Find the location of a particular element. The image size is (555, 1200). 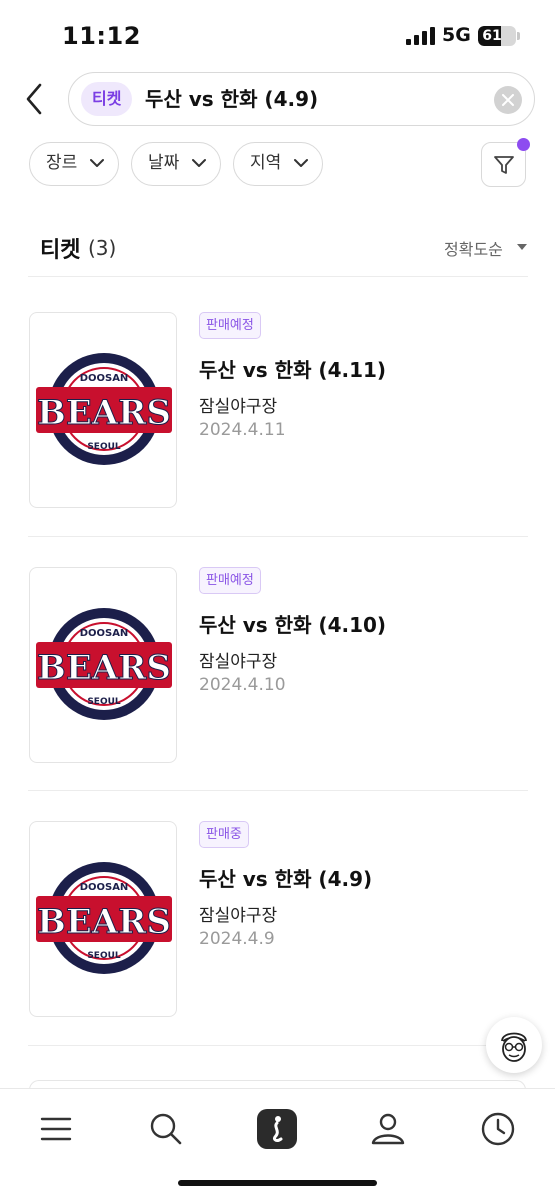

filter-genre-label: 장르 is located at coordinates (62, 163).